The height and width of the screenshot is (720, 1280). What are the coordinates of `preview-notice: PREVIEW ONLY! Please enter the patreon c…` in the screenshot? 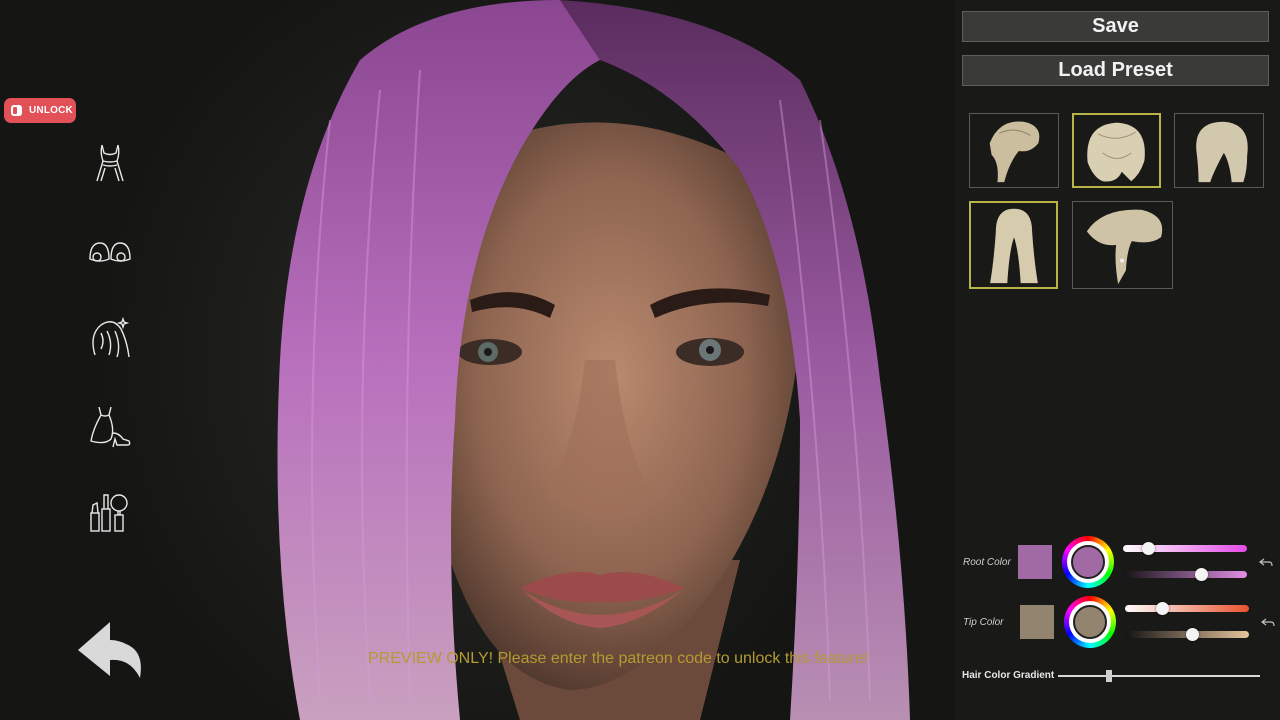 It's located at (618, 658).